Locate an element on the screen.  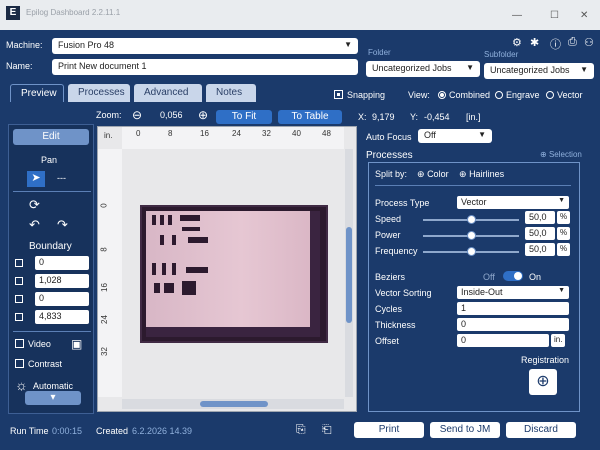
epilog-e-icon: ✱ is located at coordinates (534, 42).